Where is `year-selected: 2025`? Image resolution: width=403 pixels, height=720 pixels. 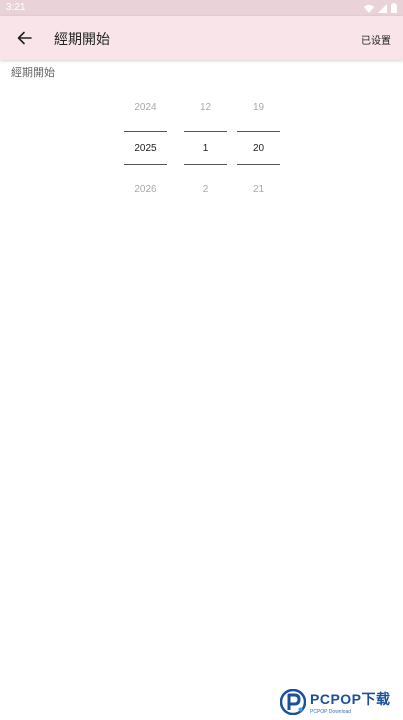 year-selected: 2025 is located at coordinates (145, 148).